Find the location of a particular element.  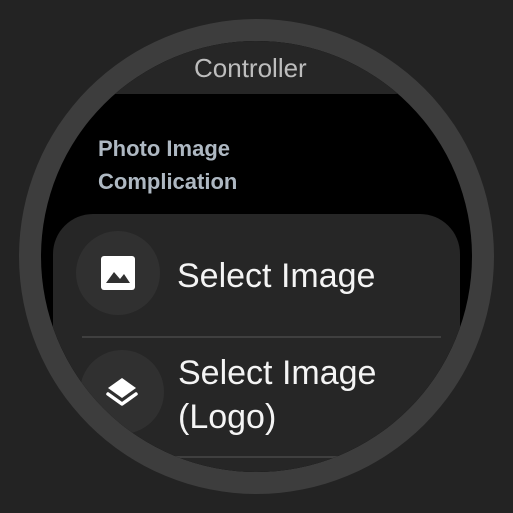

select-image-logo-label: Select Image (Logo) is located at coordinates (277, 395).